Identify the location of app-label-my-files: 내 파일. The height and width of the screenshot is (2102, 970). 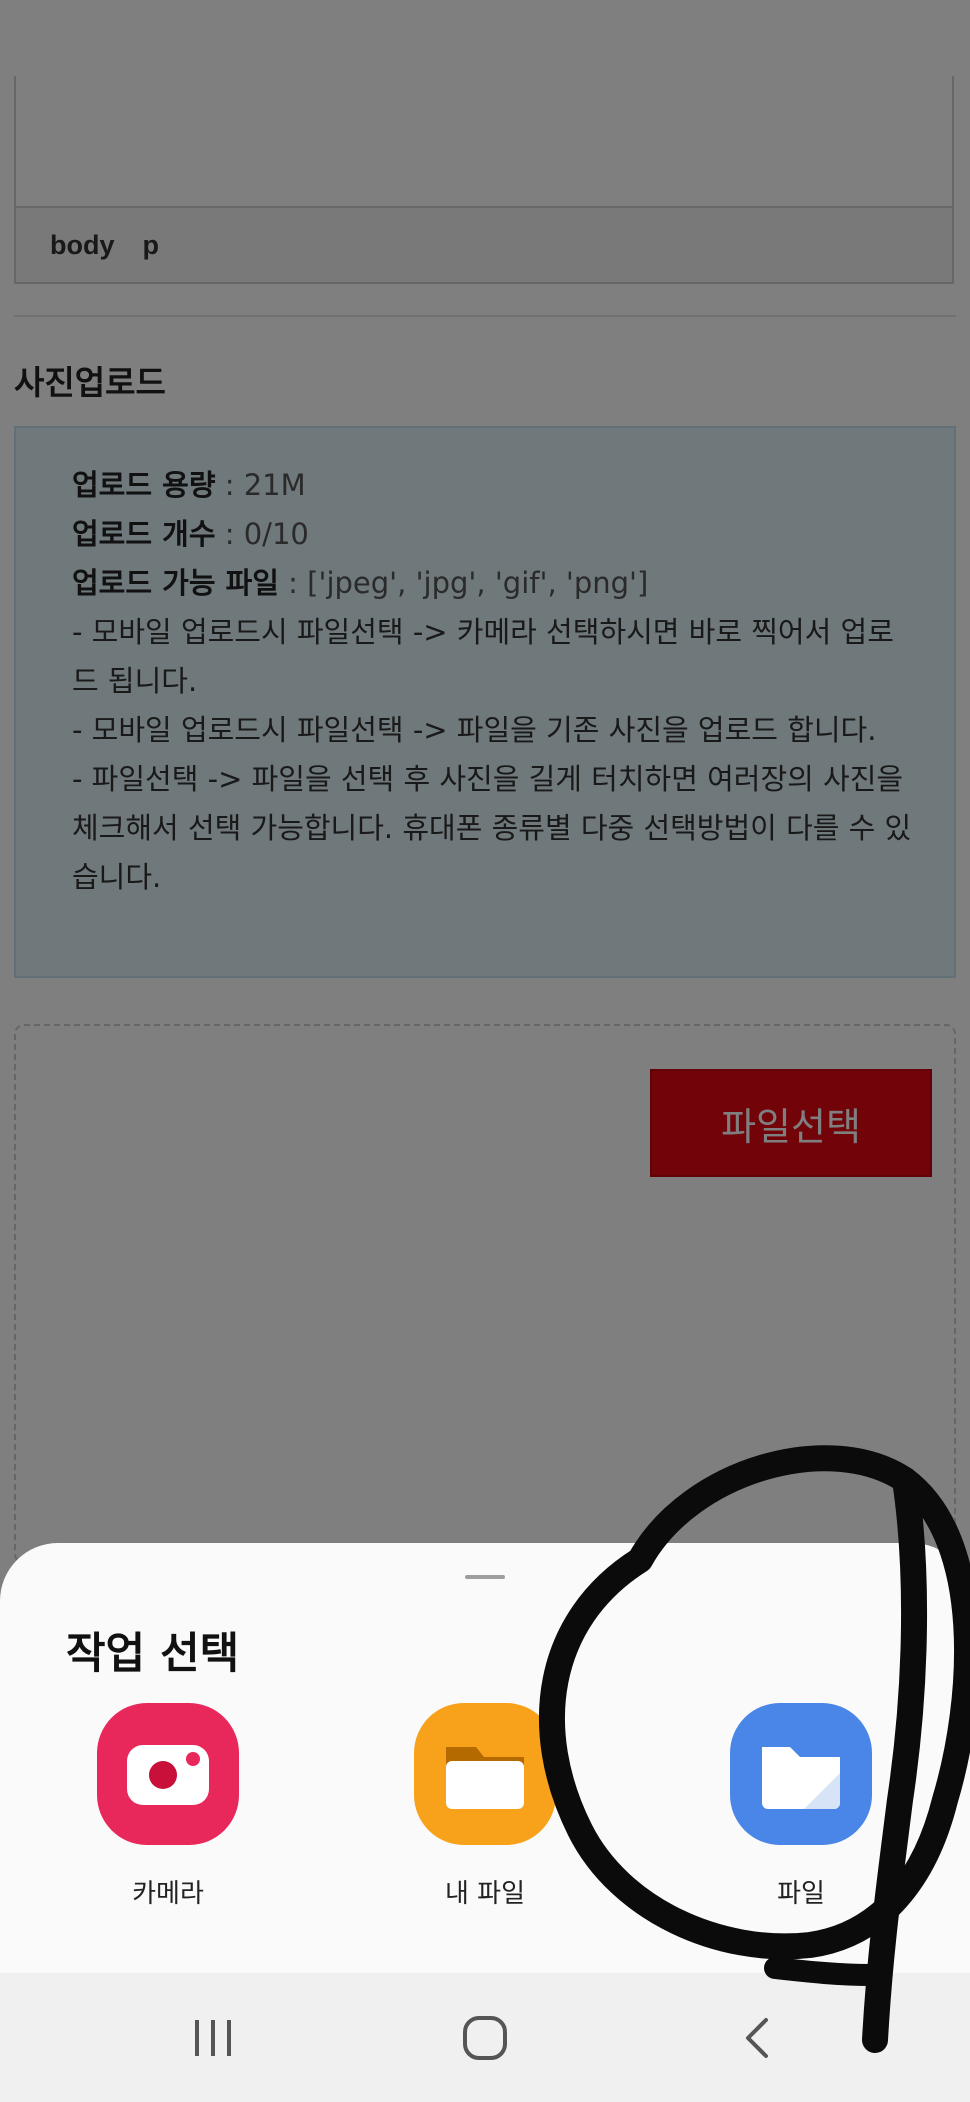
(485, 1894).